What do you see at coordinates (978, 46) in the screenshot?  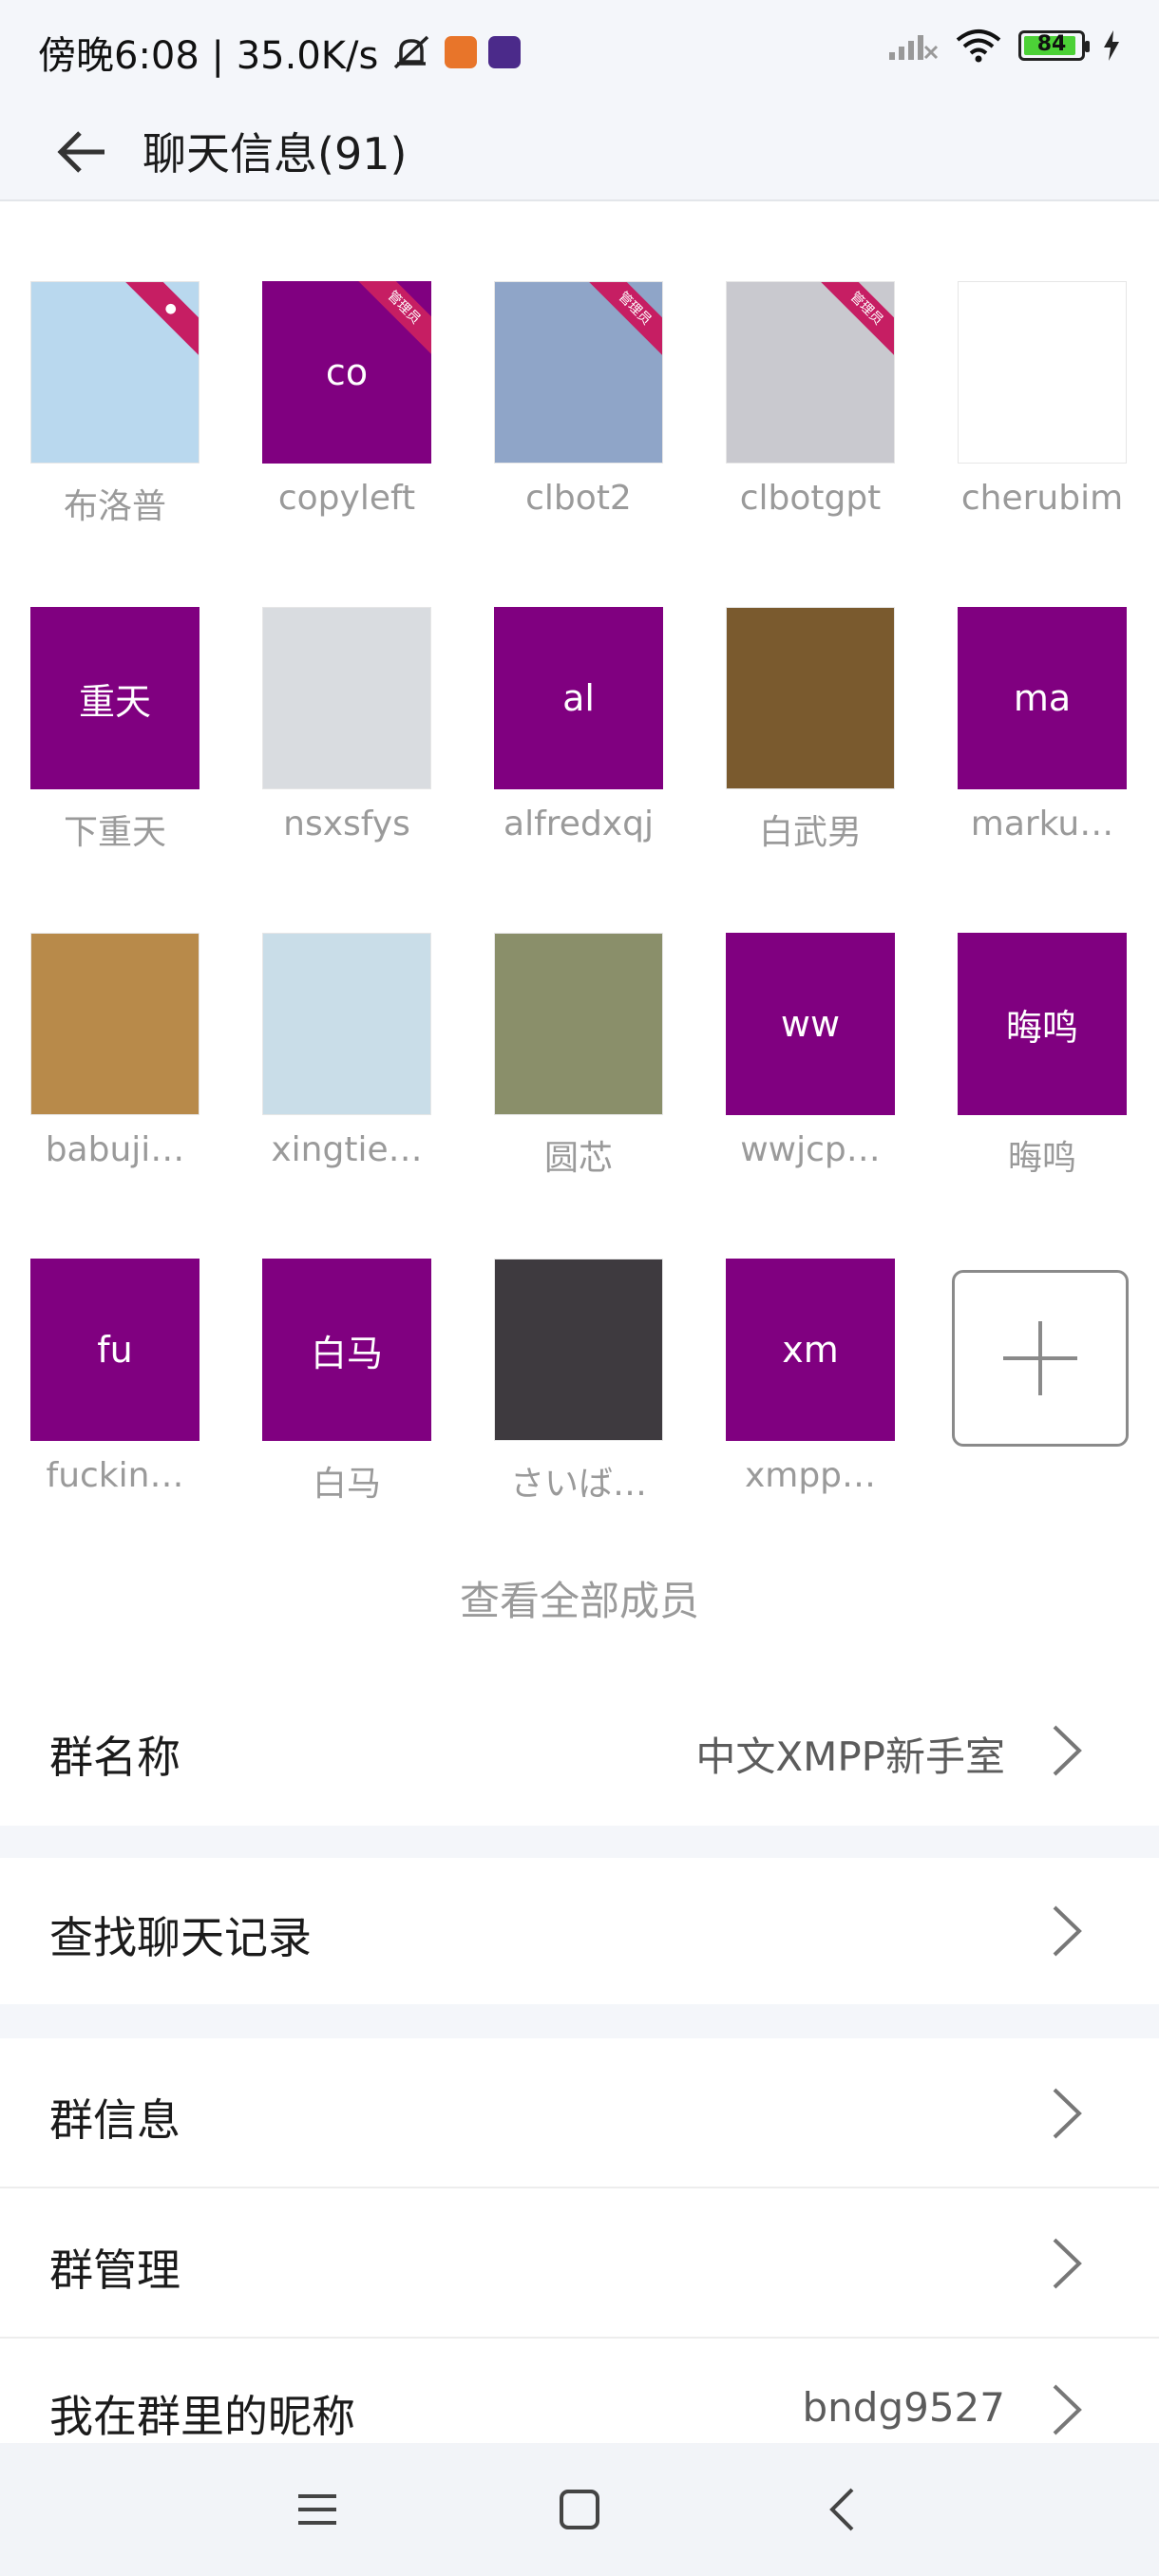 I see `wifi-icon` at bounding box center [978, 46].